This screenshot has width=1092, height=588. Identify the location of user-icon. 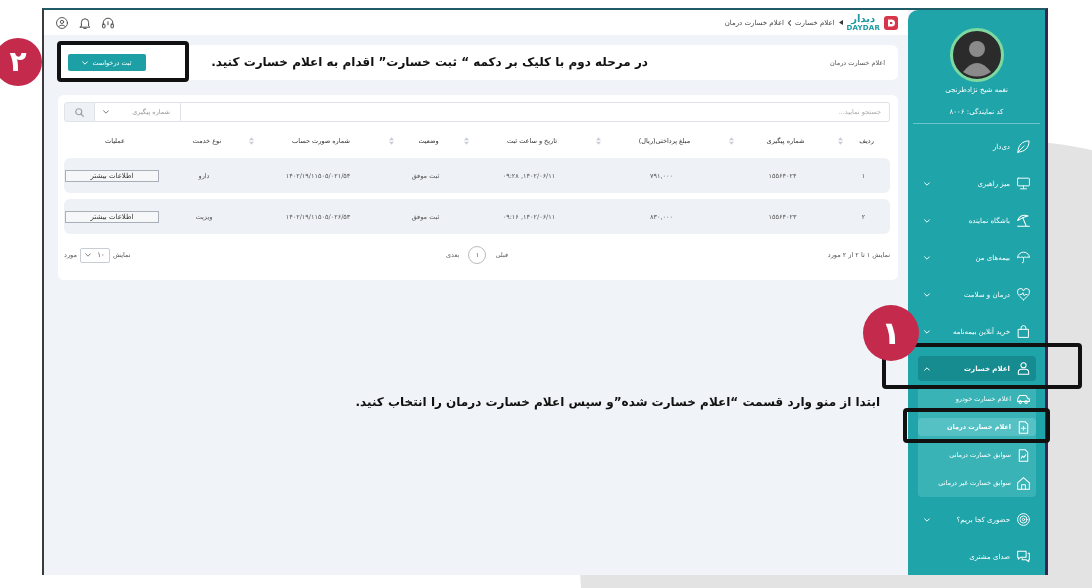
(62, 22).